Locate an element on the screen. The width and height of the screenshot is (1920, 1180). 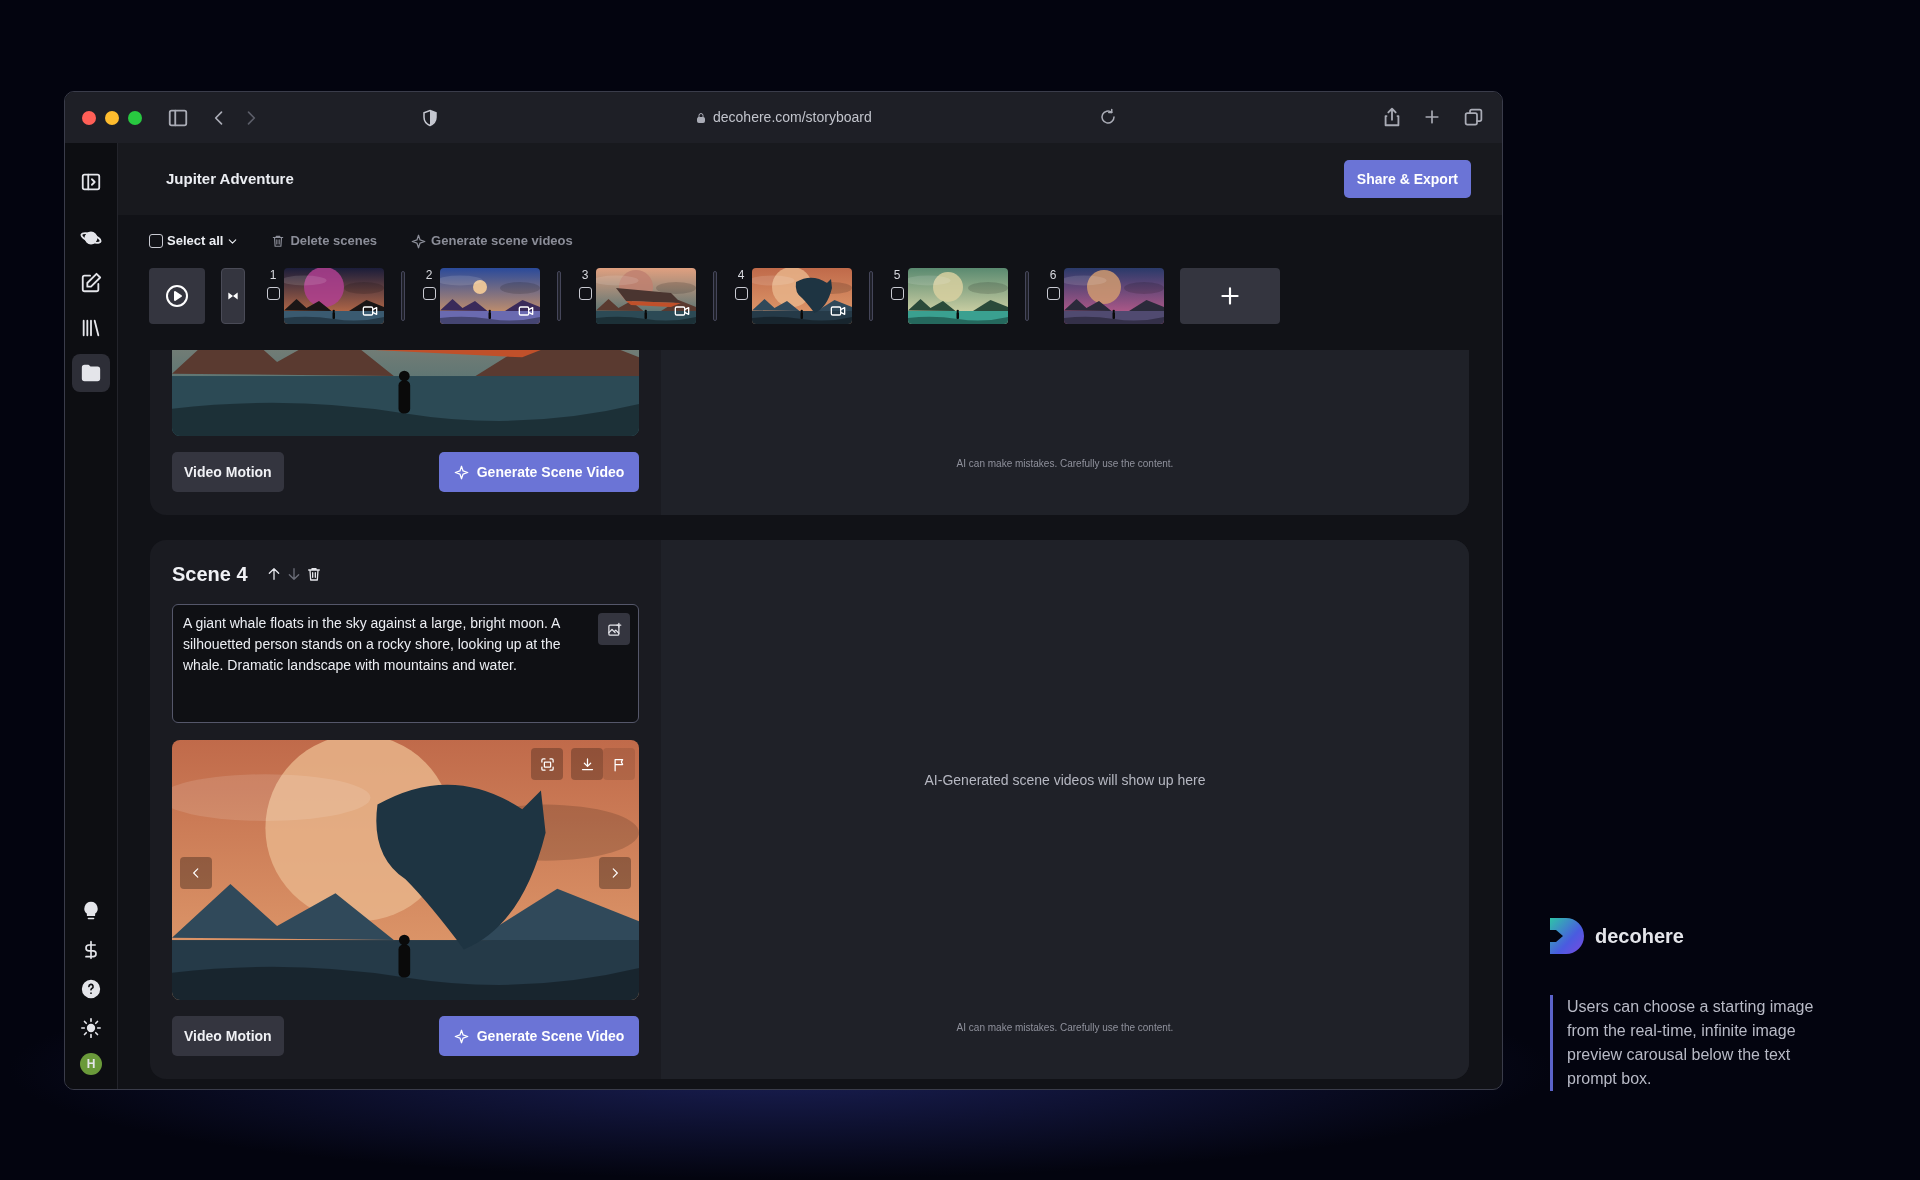
minimize-button is located at coordinates (112, 117).